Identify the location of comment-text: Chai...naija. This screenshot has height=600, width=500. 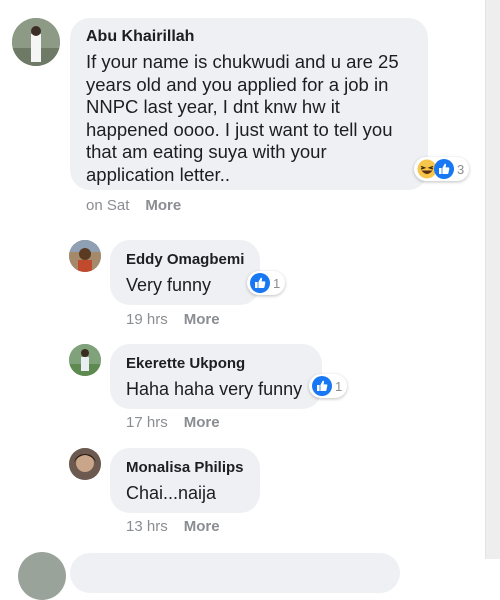
(171, 493).